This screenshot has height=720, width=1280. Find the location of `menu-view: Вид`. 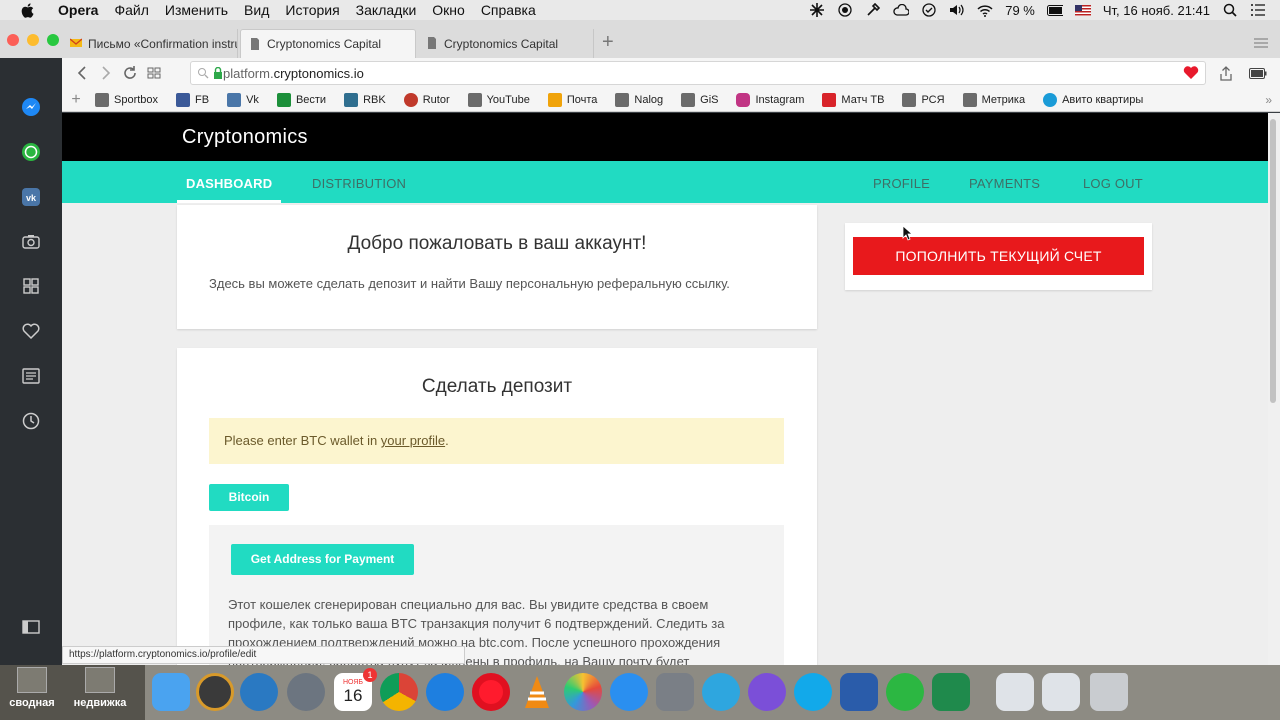

menu-view: Вид is located at coordinates (256, 10).